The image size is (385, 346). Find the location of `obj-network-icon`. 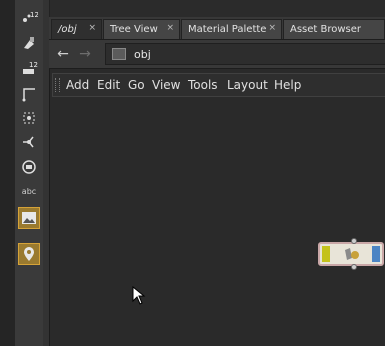

obj-network-icon is located at coordinates (119, 54).